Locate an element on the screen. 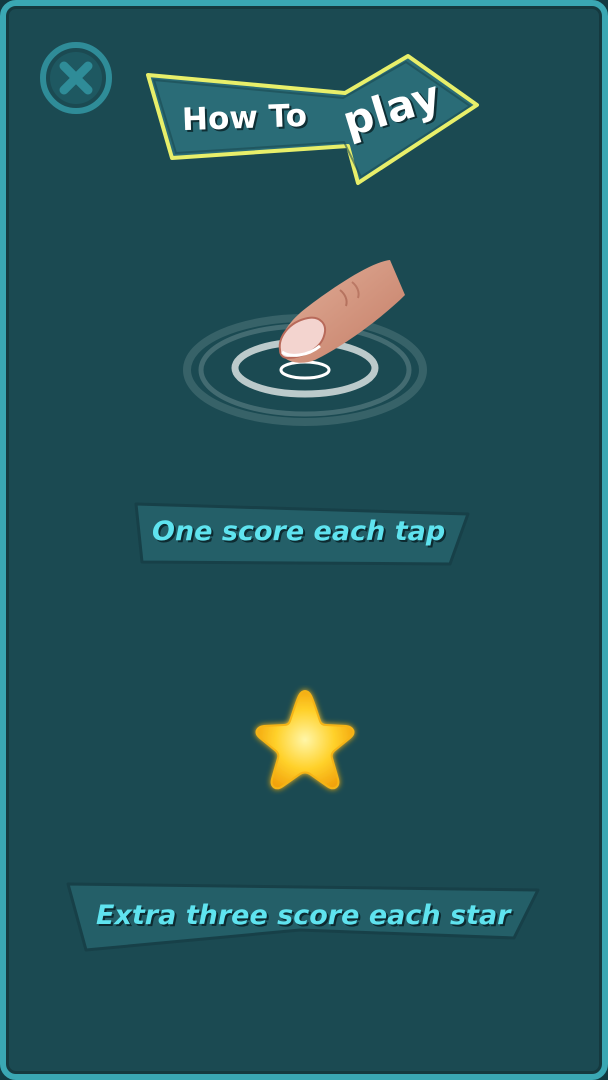 The width and height of the screenshot is (608, 1080). star-instruction-label: Extra three score each star is located at coordinates (303, 915).